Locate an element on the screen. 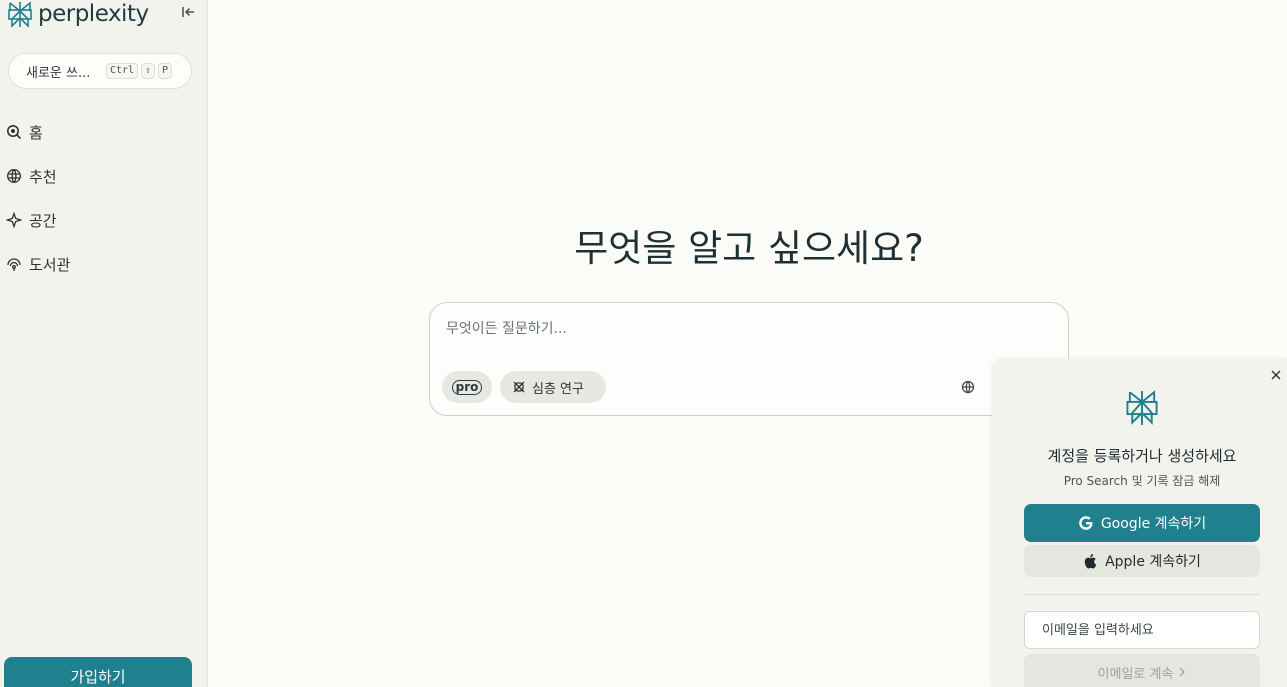 The width and height of the screenshot is (1287, 687). sidebar-item-discover: 추천 is located at coordinates (101, 176).